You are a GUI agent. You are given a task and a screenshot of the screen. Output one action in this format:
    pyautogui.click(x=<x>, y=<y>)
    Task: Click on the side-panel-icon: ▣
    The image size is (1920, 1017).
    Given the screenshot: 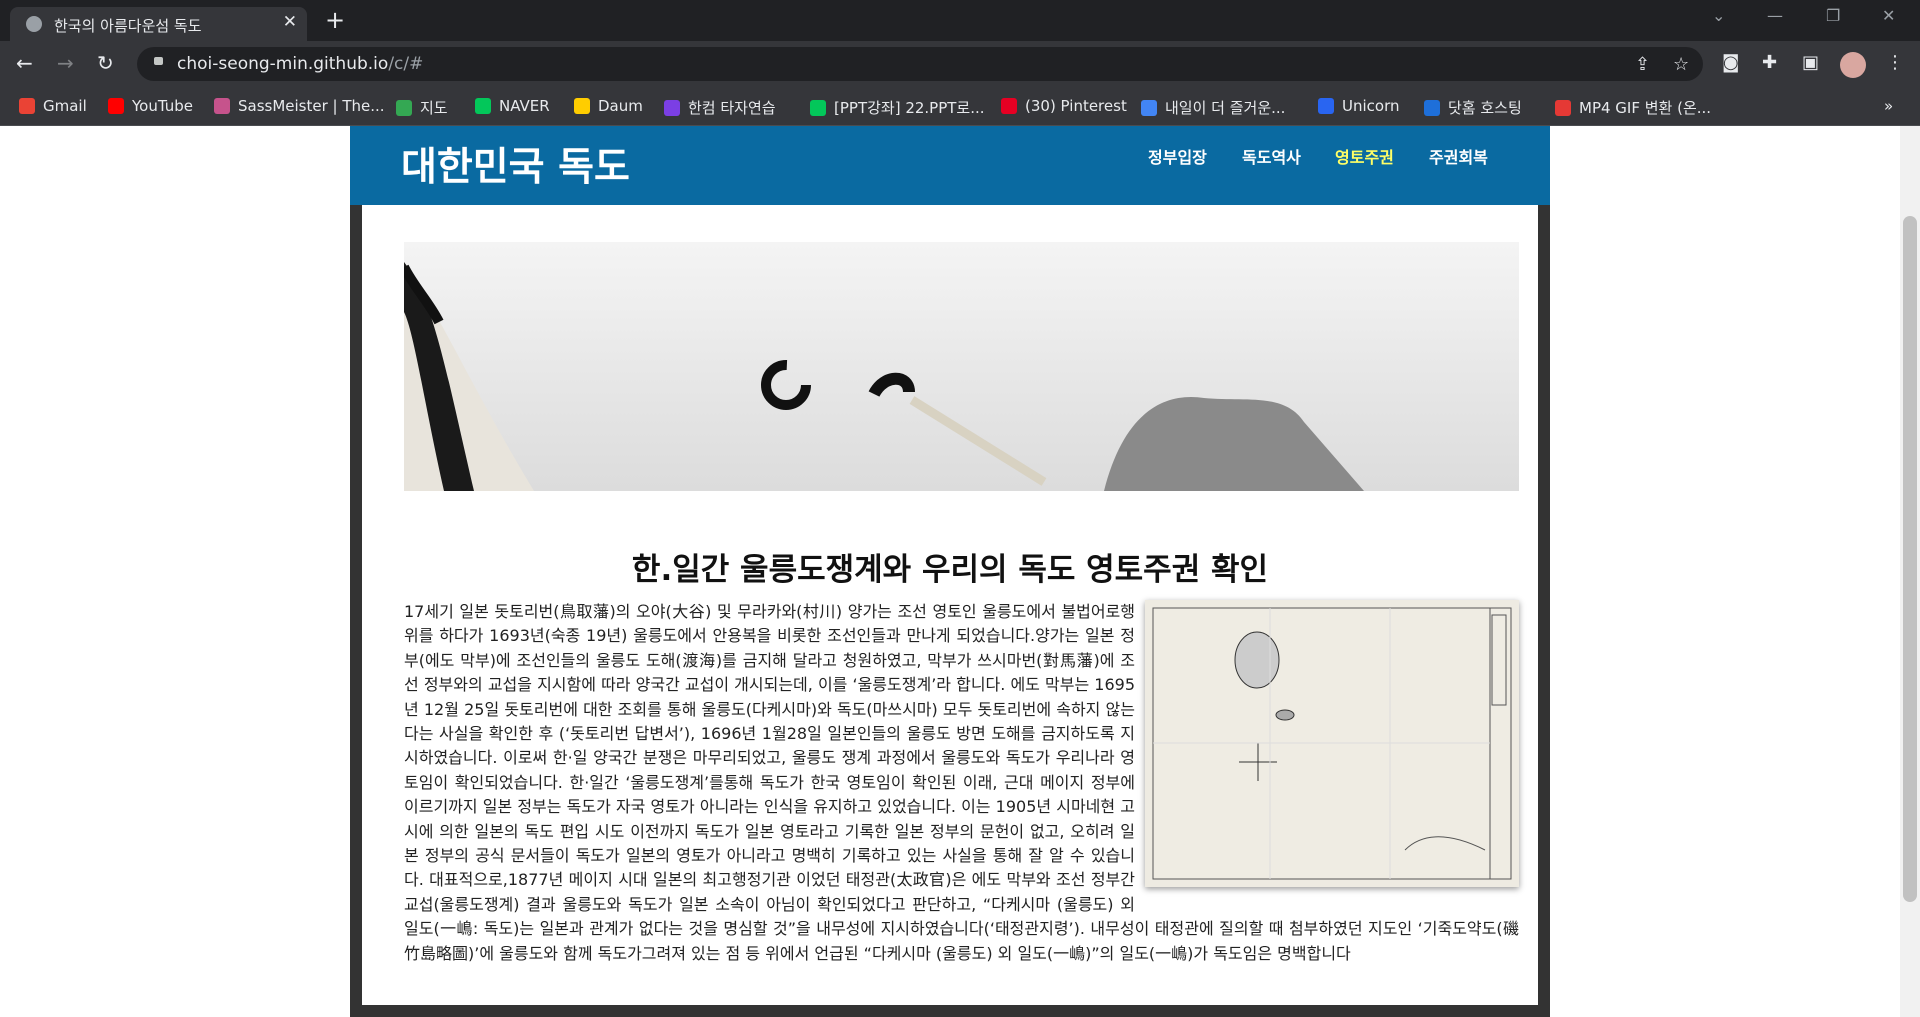 What is the action you would take?
    pyautogui.click(x=1810, y=62)
    